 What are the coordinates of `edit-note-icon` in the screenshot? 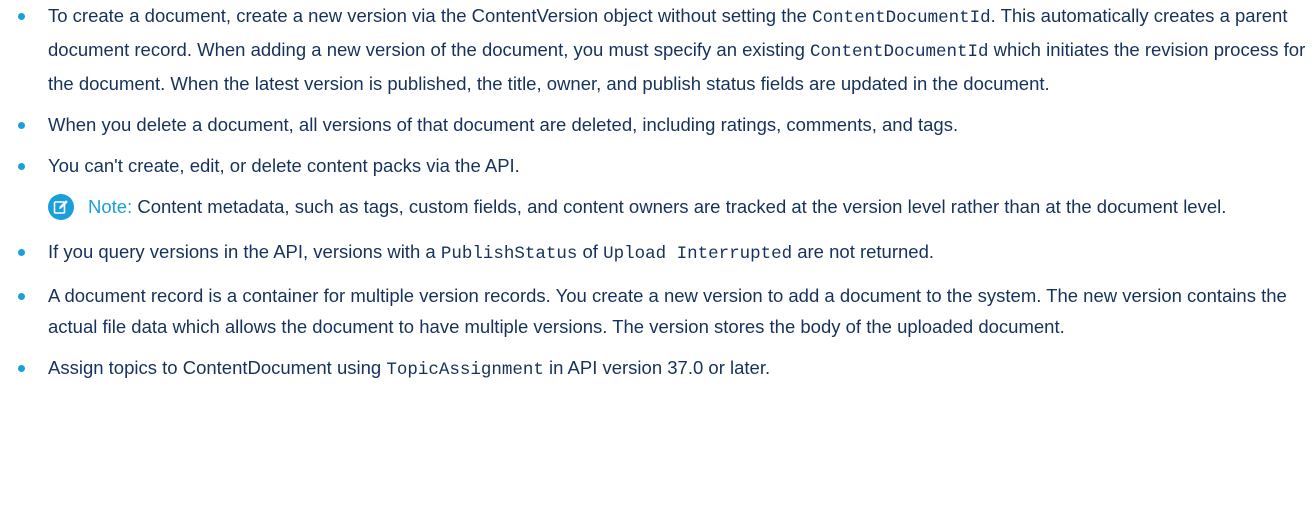 It's located at (61, 207).